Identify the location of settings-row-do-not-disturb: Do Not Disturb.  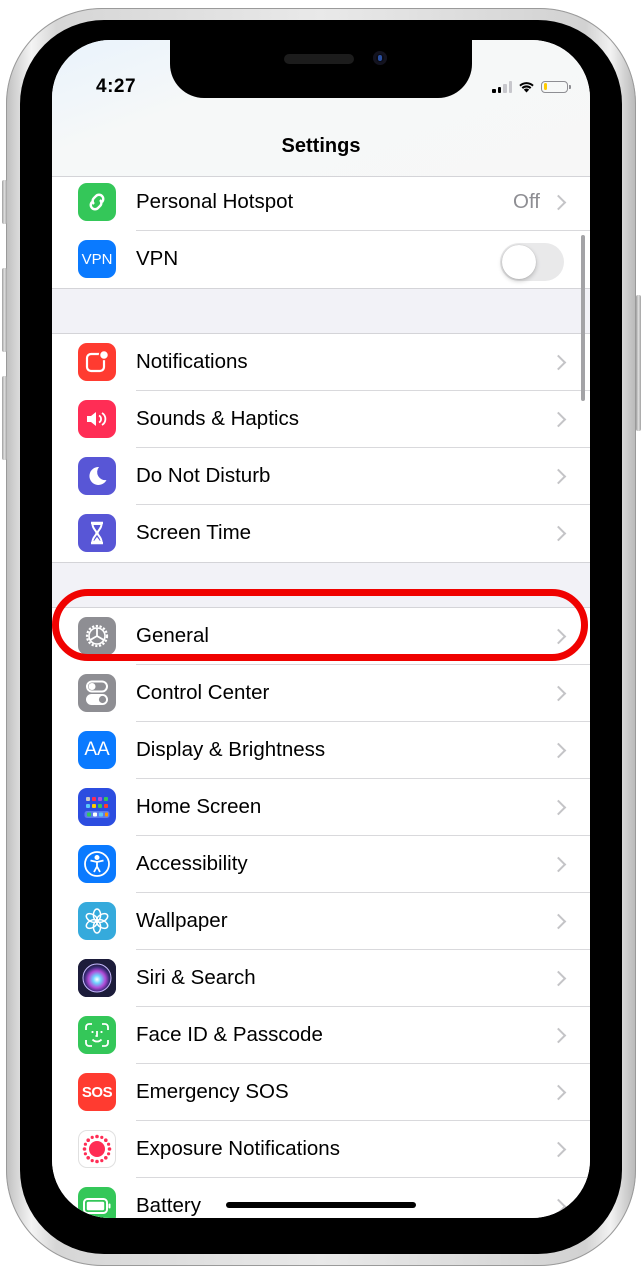
(321, 476).